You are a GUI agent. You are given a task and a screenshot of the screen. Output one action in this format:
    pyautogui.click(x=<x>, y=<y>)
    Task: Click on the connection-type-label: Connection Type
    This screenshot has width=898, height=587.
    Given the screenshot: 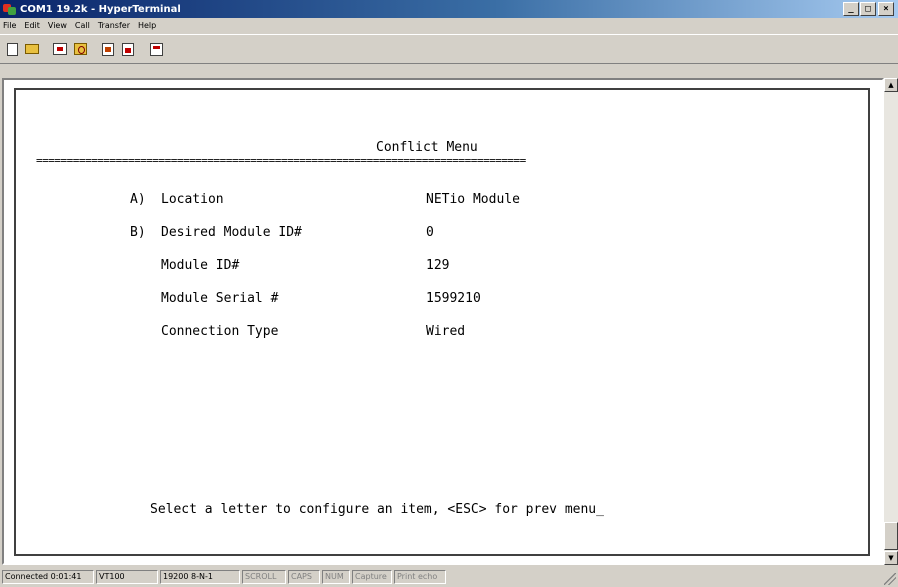 What is the action you would take?
    pyautogui.click(x=220, y=331)
    